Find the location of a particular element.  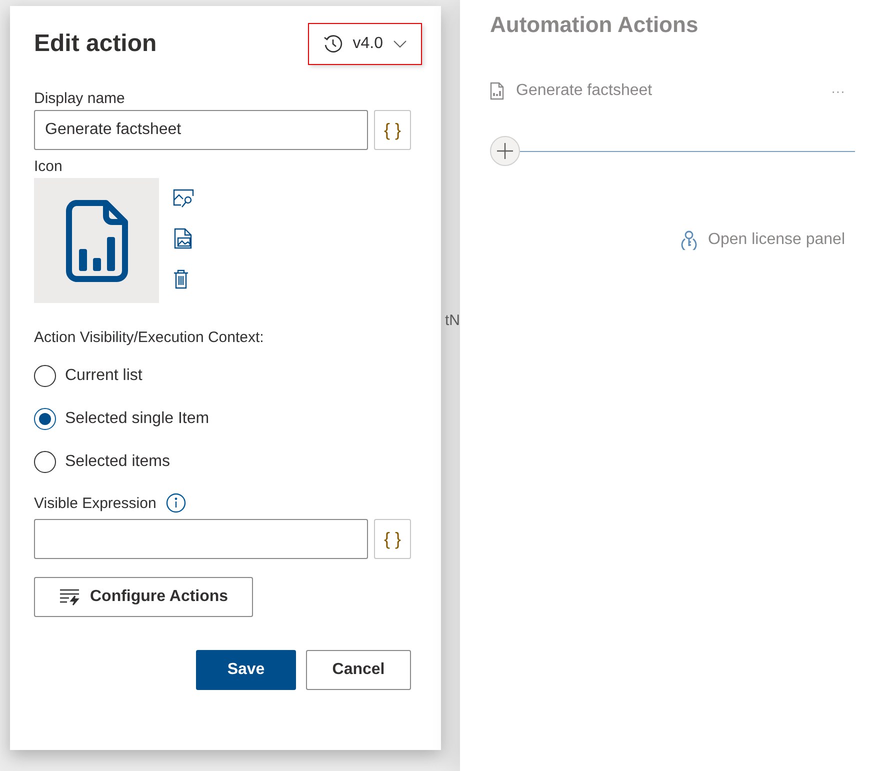

dialog-title: Edit action is located at coordinates (95, 44).